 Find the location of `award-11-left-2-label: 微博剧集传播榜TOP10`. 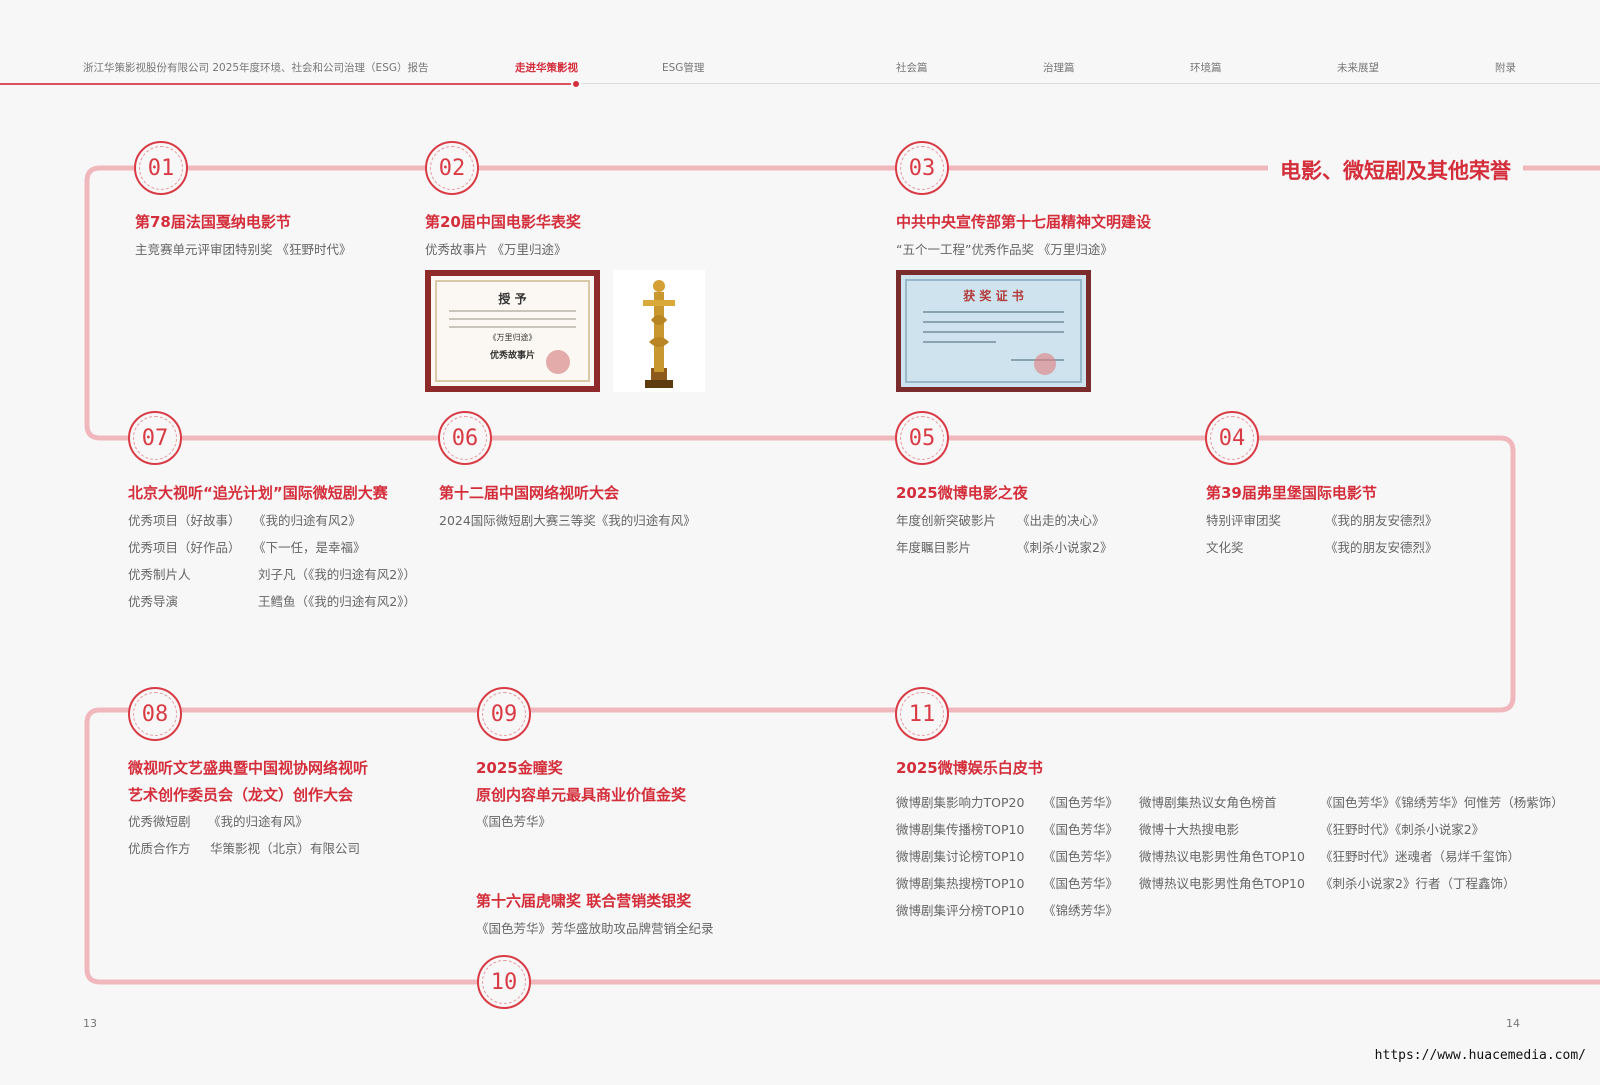

award-11-left-2-label: 微博剧集传播榜TOP10 is located at coordinates (960, 829).